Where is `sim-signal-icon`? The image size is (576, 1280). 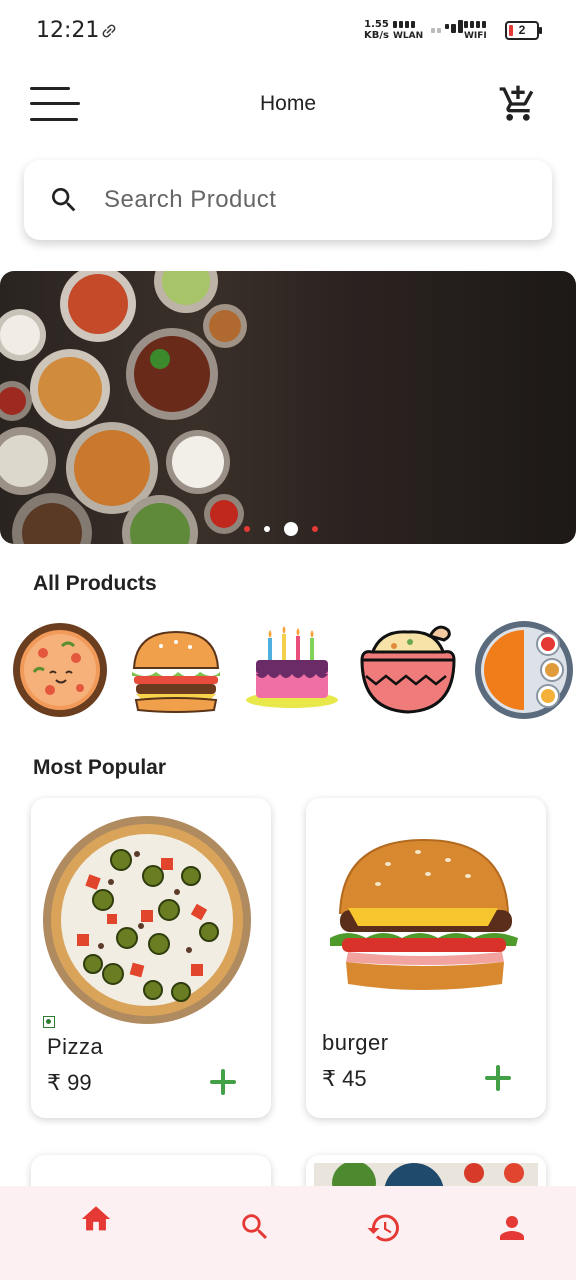
sim-signal-icon is located at coordinates (454, 26).